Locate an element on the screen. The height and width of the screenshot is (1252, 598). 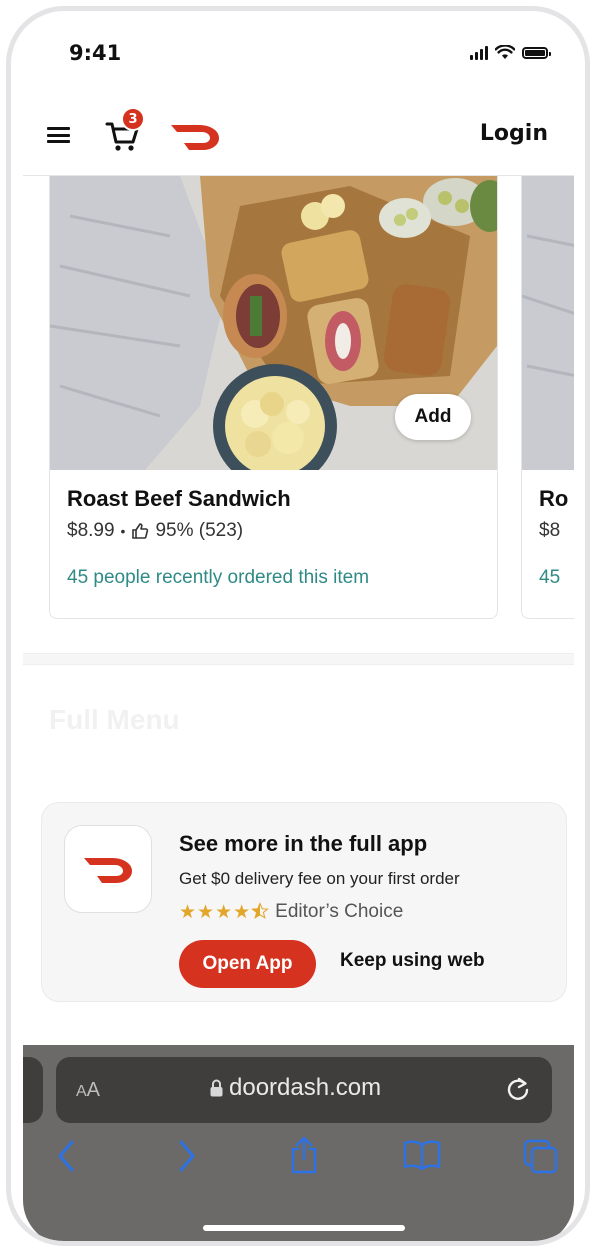
reader-settings-button: AA is located at coordinates (88, 1090).